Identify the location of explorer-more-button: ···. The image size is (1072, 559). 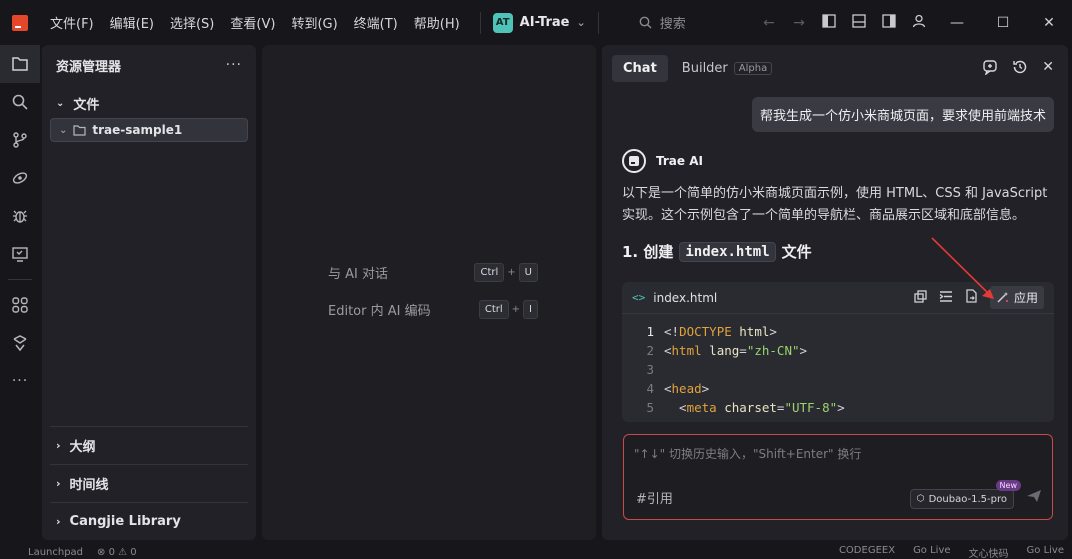
(234, 65).